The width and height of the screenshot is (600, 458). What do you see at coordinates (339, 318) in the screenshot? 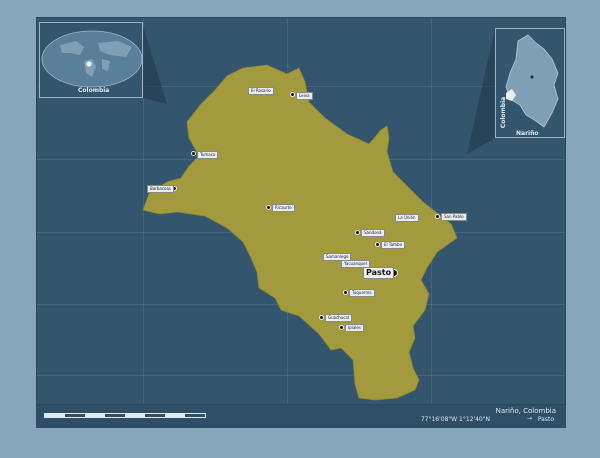
I see `city-label: Guachucal` at bounding box center [339, 318].